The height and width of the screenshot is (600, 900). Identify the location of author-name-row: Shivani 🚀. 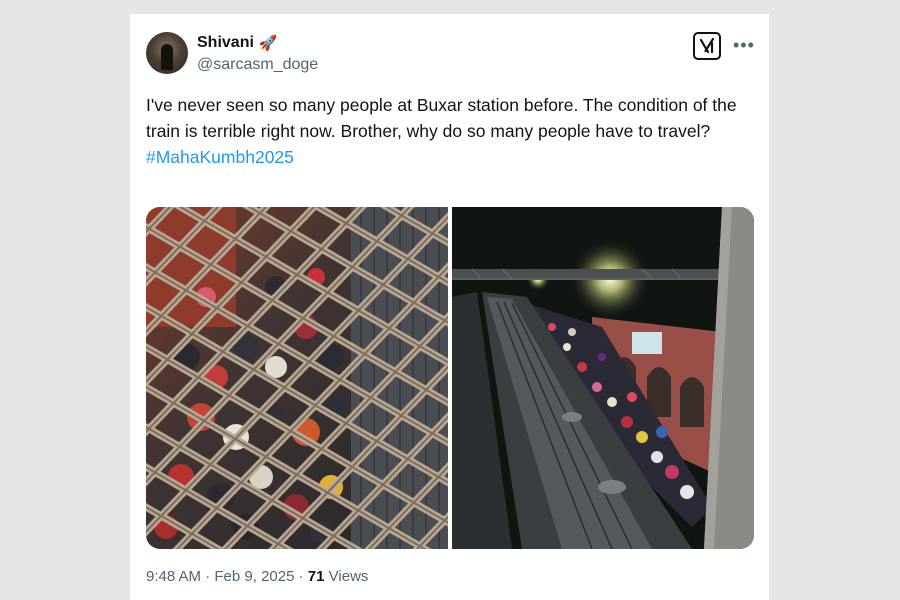
(237, 43).